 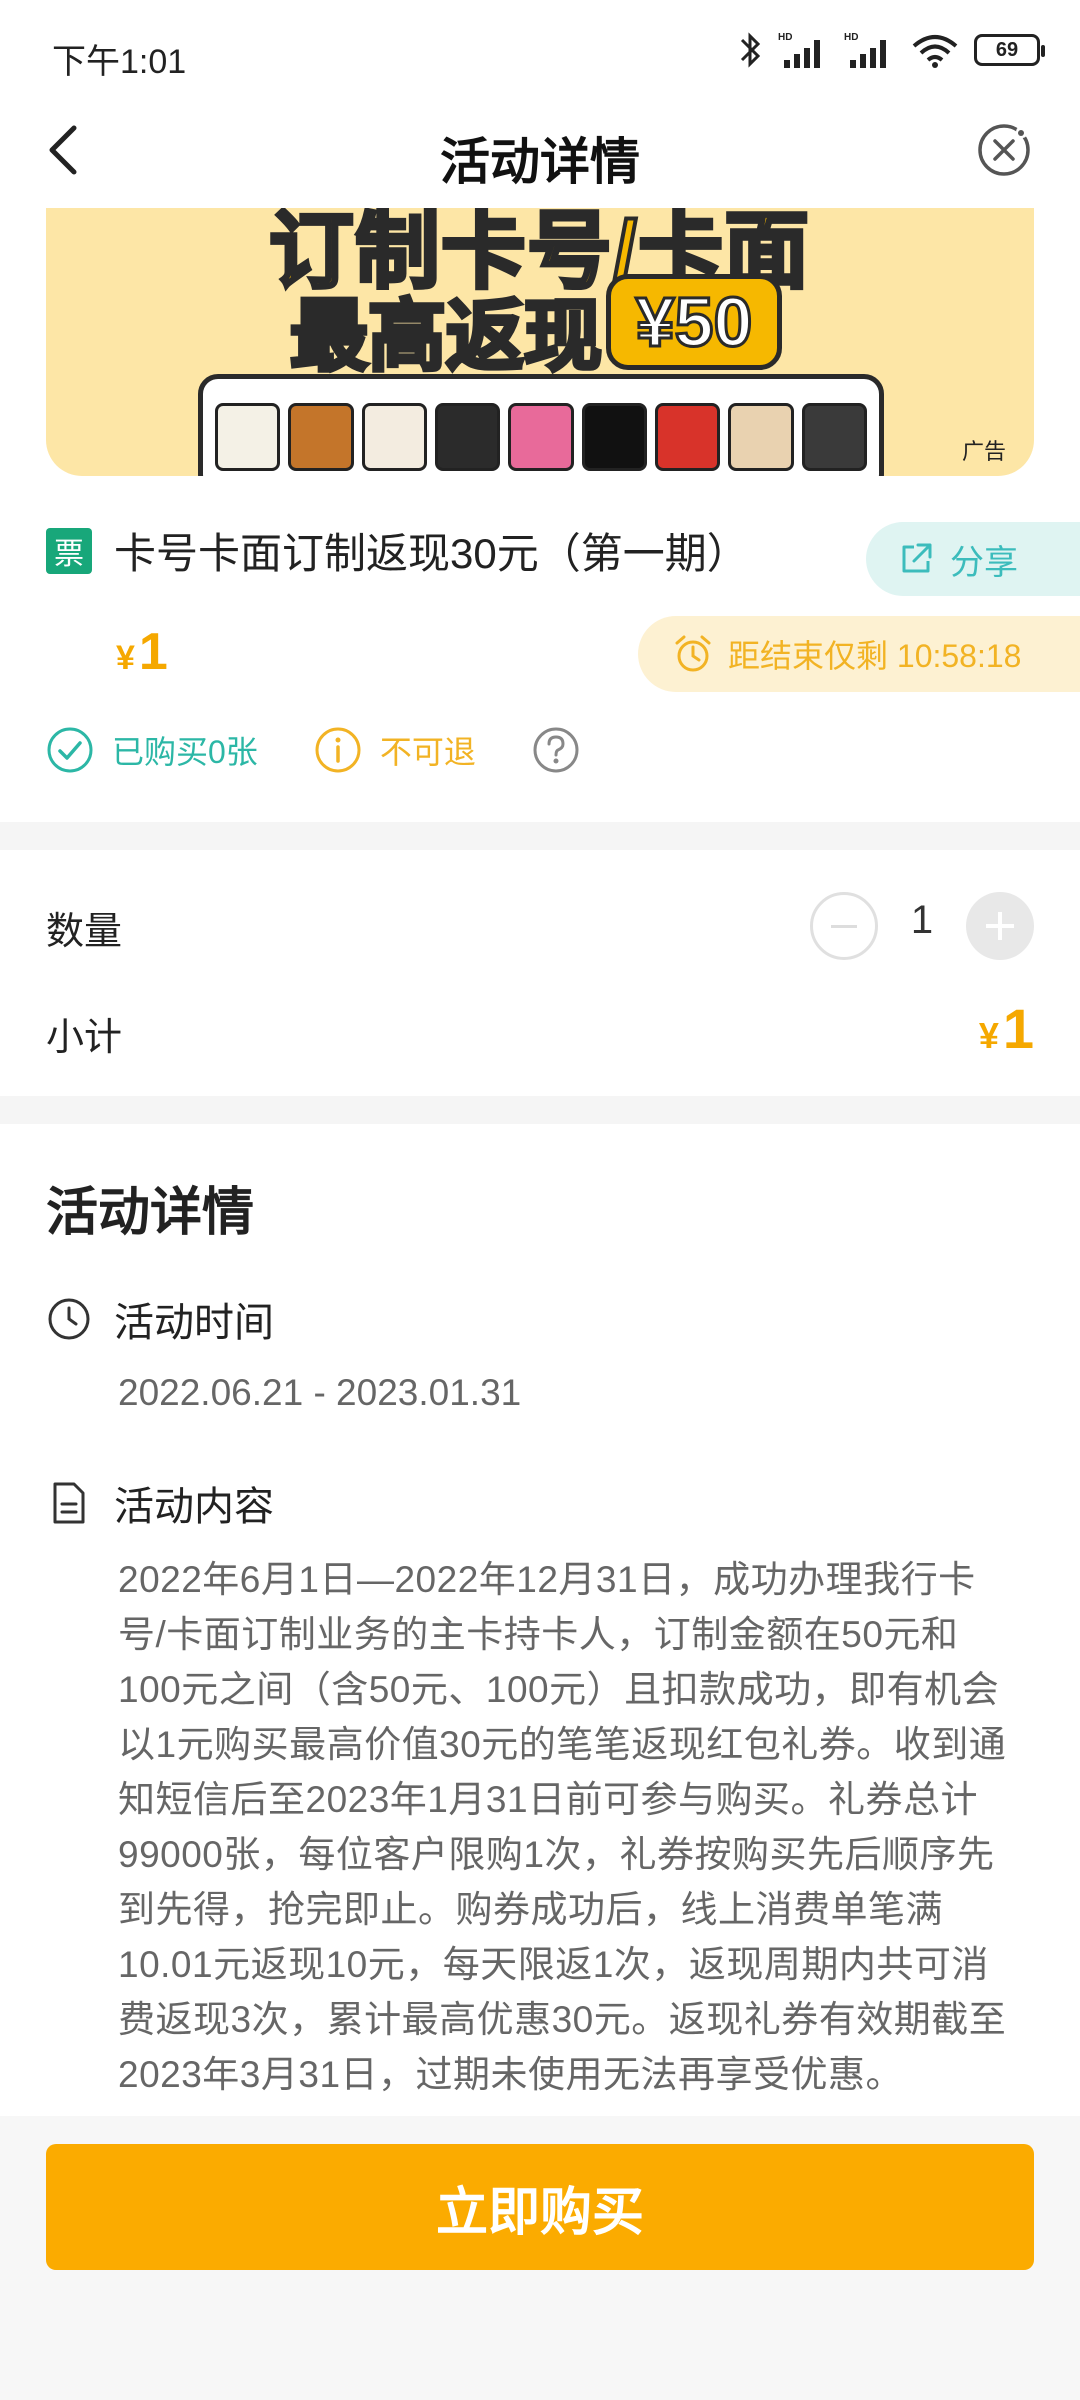 I want to click on quantity-label: 数量, so click(x=84, y=932).